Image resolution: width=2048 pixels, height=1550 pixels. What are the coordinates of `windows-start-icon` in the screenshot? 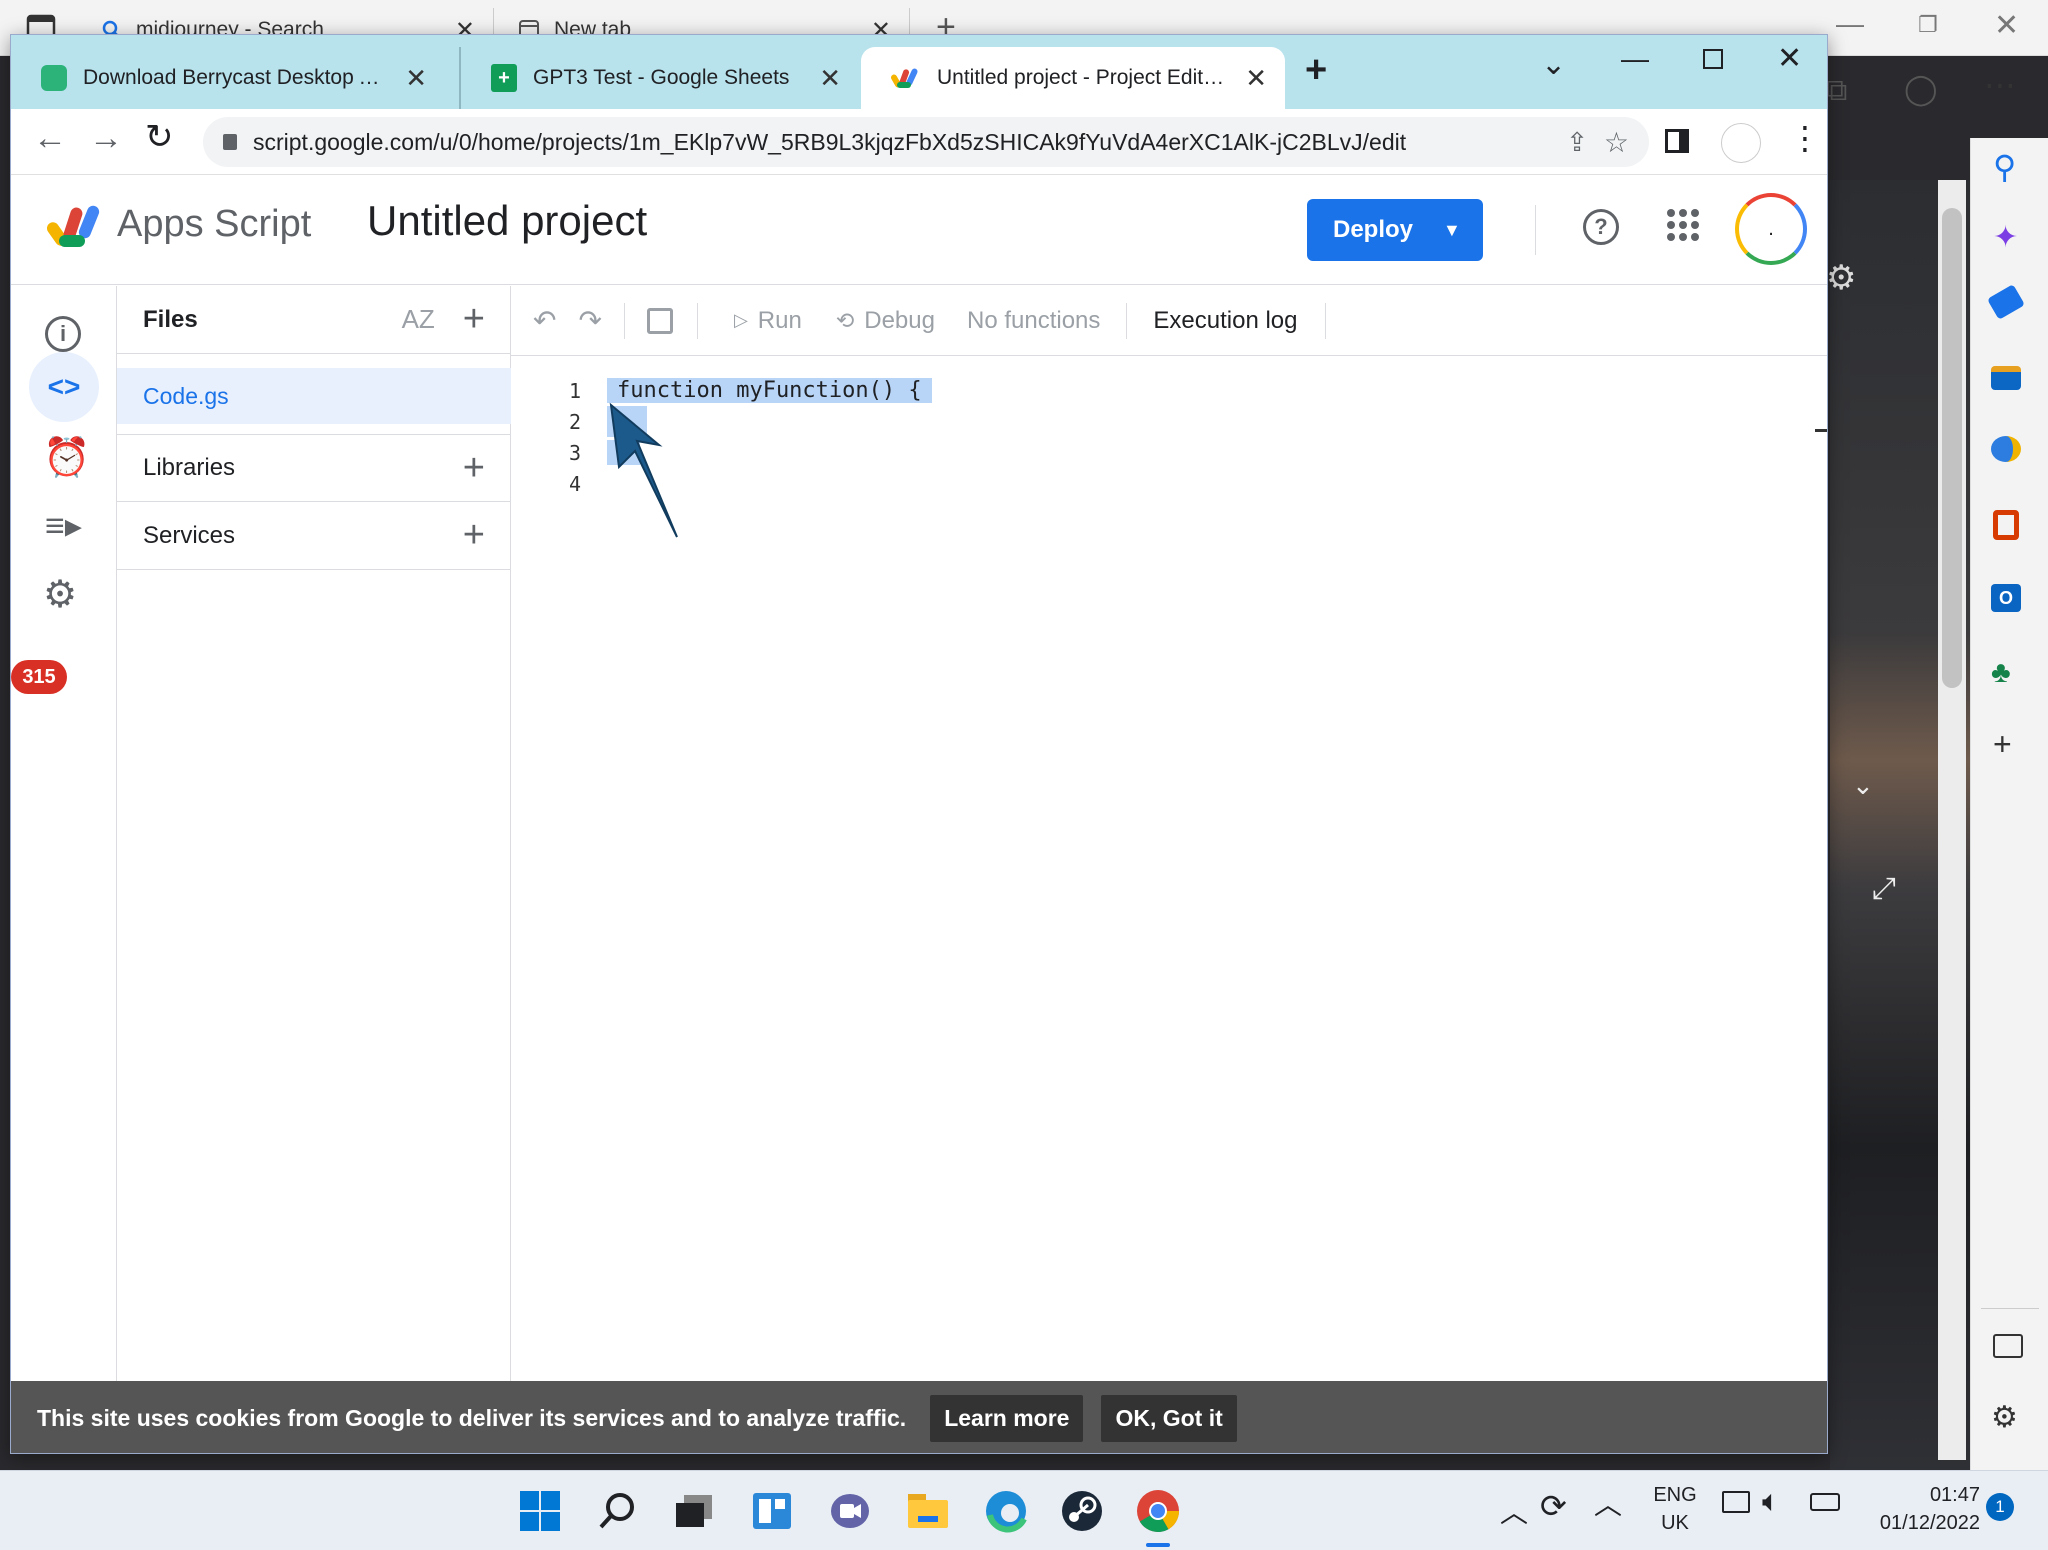 It's located at (540, 1511).